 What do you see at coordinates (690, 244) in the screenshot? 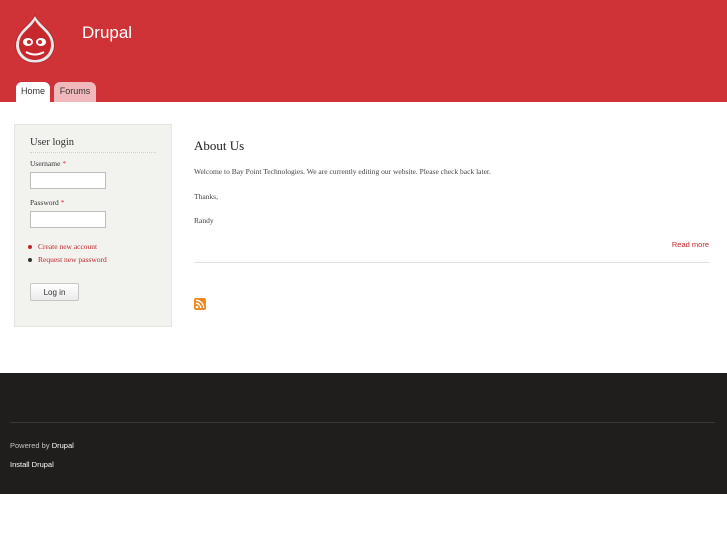
I see `read-more-link: Read more` at bounding box center [690, 244].